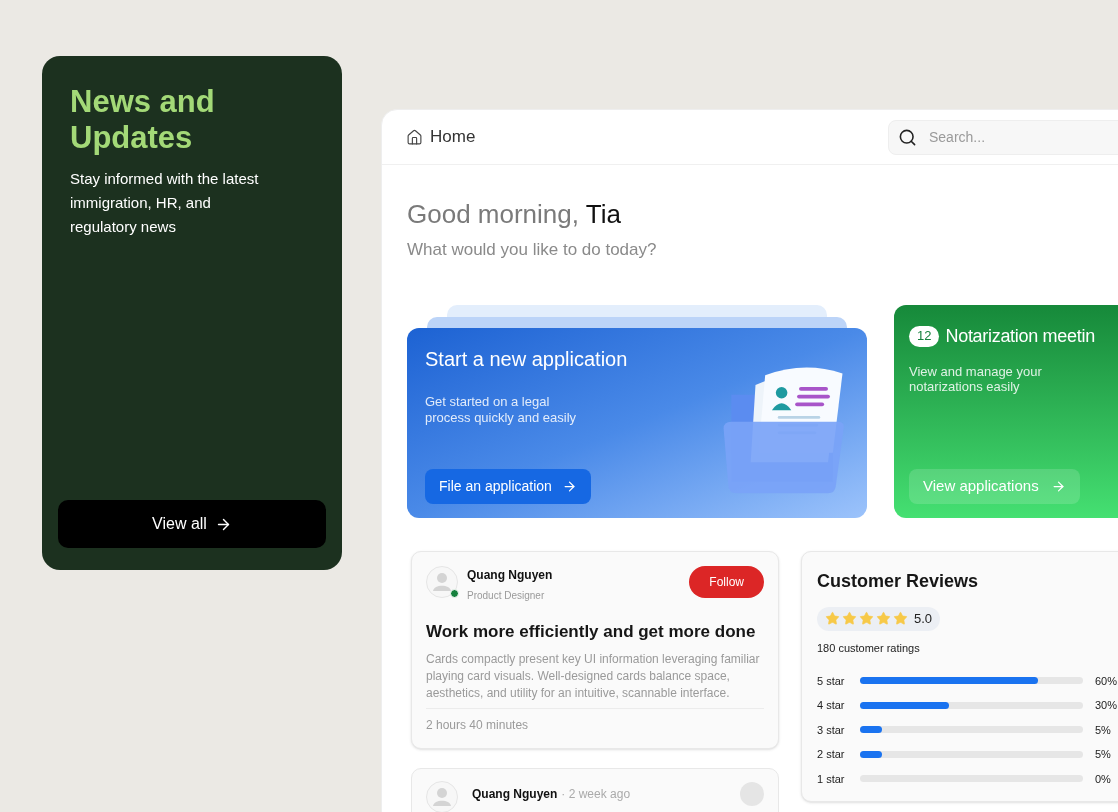 The width and height of the screenshot is (1118, 812). I want to click on post-time: · 2 week ago, so click(596, 794).